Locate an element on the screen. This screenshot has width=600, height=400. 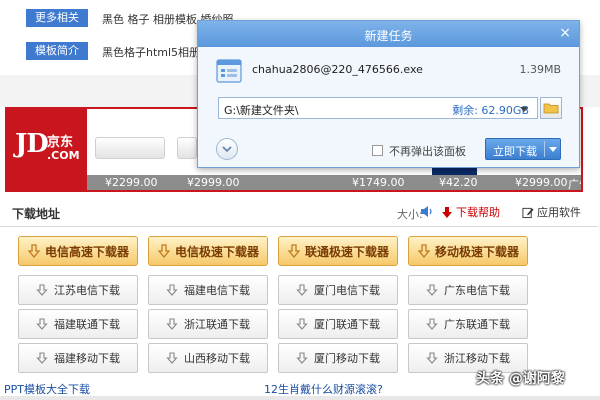
button-label: 厦门移动下载 is located at coordinates (347, 358).